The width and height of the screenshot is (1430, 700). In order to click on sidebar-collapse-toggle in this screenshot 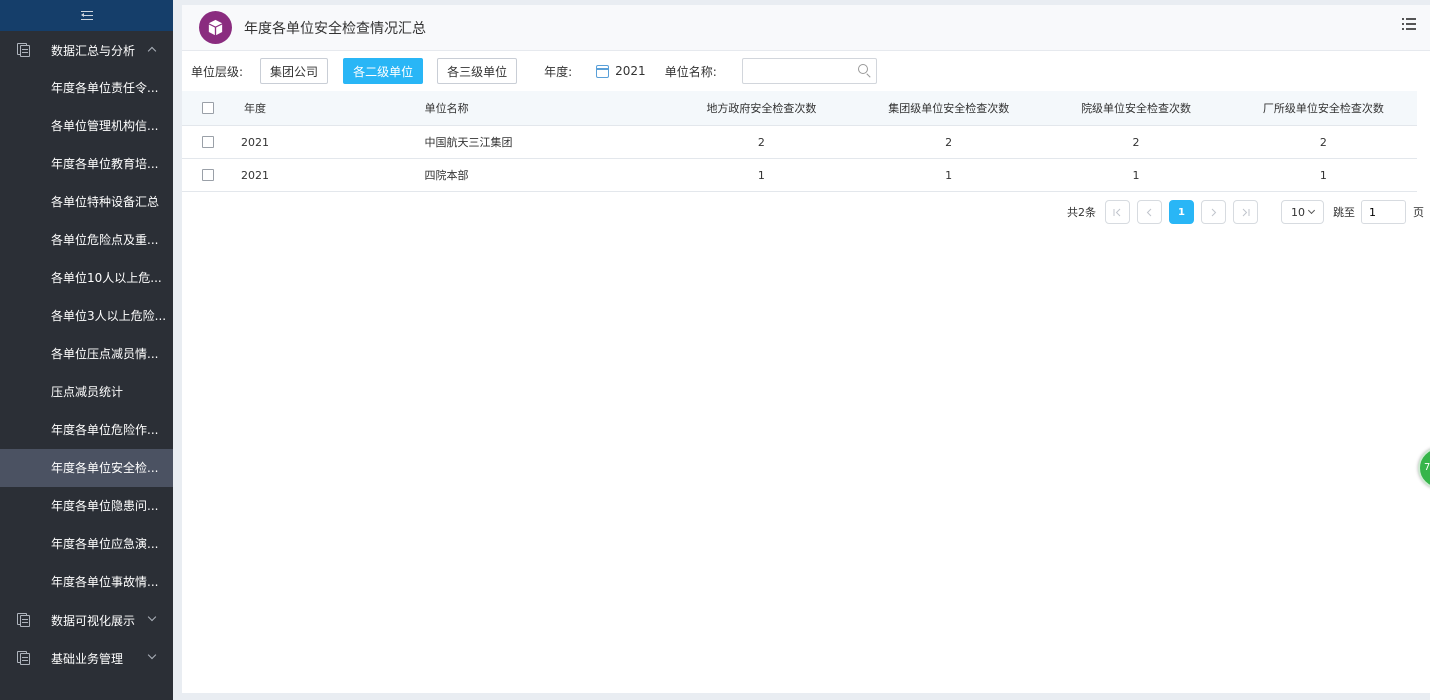, I will do `click(86, 15)`.